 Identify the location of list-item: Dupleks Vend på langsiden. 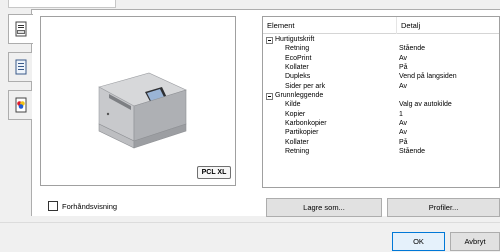
(381, 76).